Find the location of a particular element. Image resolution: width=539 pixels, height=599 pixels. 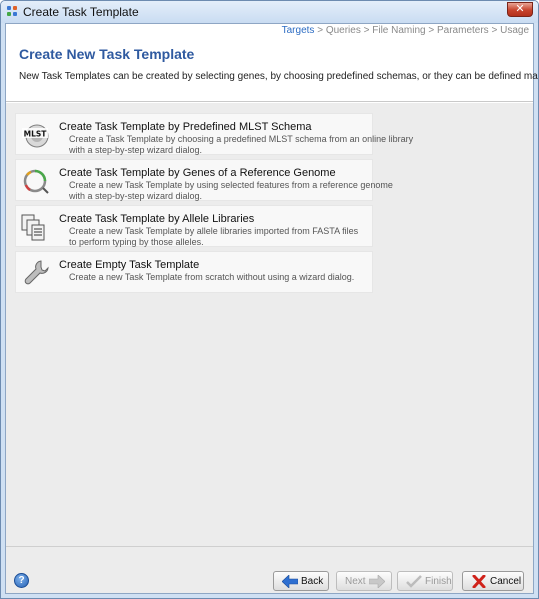

next-button: Next is located at coordinates (364, 581).